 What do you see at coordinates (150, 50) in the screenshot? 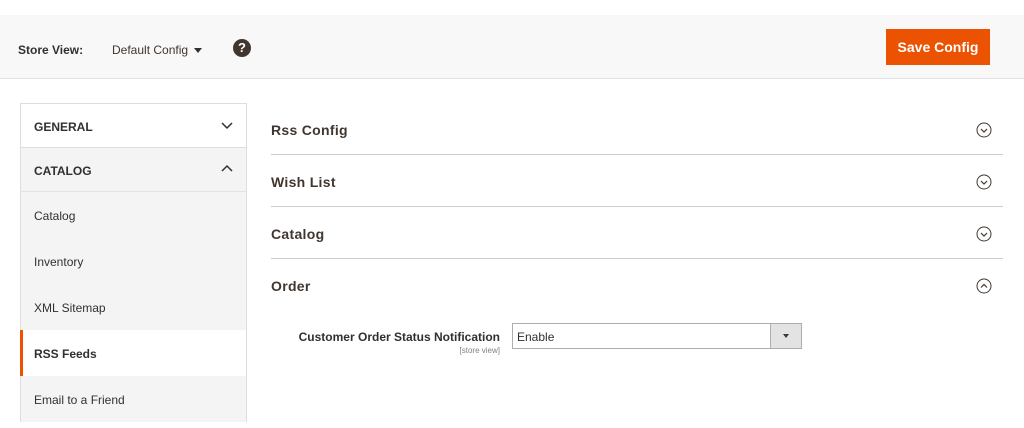
I see `store-view-value: Default Config` at bounding box center [150, 50].